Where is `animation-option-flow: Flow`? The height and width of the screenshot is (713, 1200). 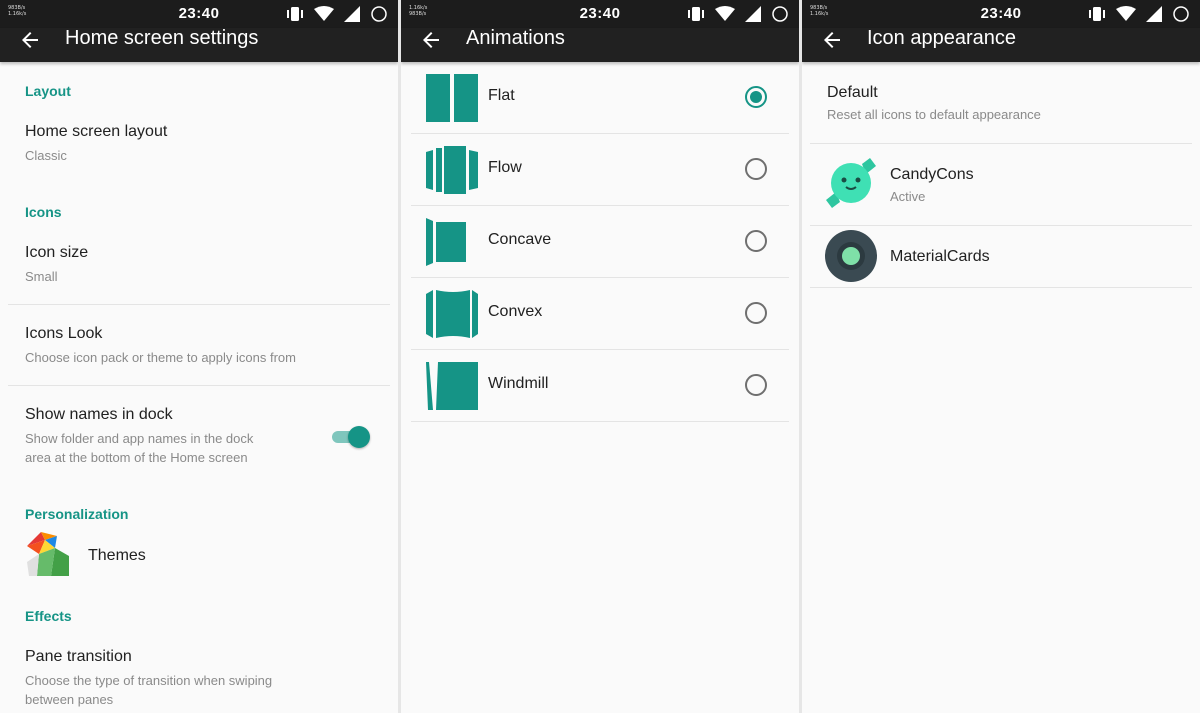 animation-option-flow: Flow is located at coordinates (600, 170).